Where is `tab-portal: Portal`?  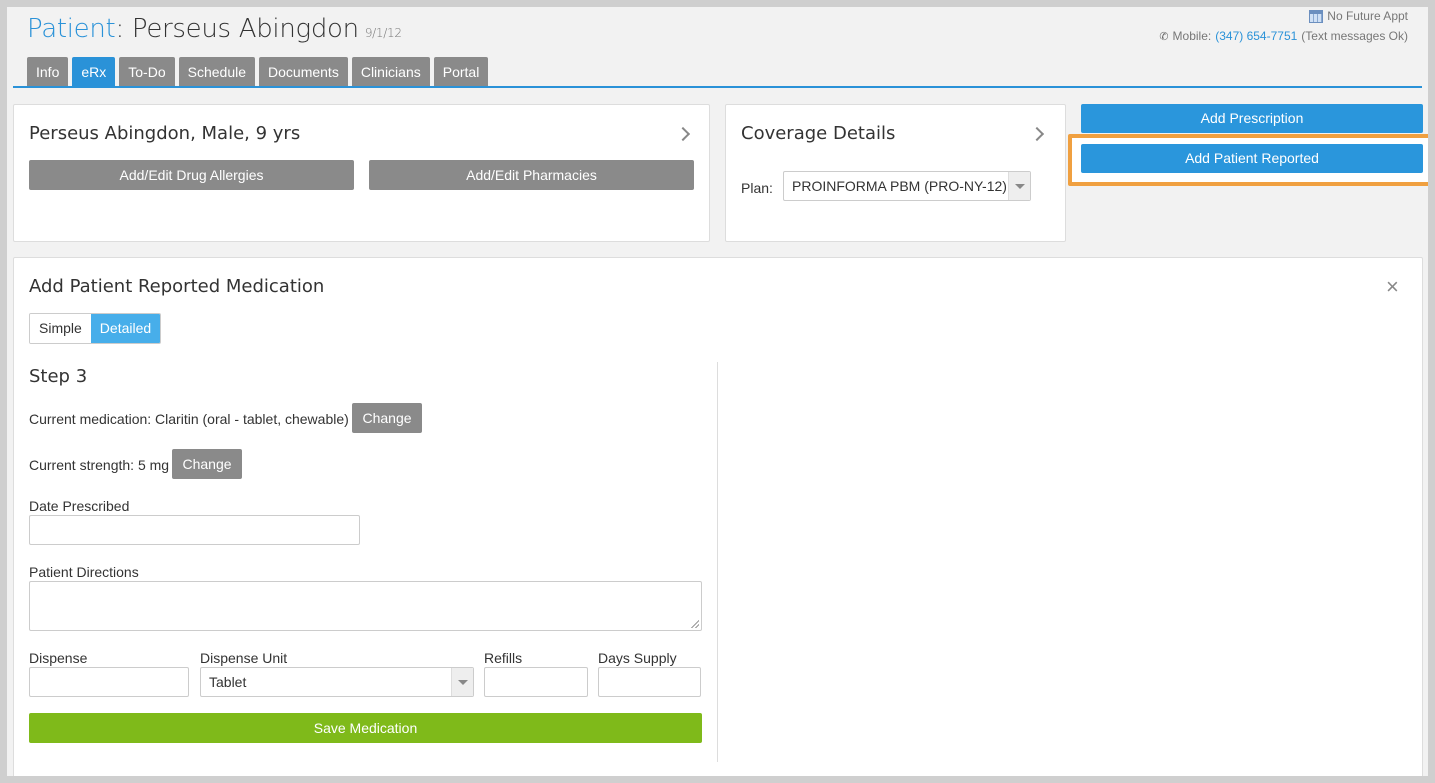
tab-portal: Portal is located at coordinates (461, 72).